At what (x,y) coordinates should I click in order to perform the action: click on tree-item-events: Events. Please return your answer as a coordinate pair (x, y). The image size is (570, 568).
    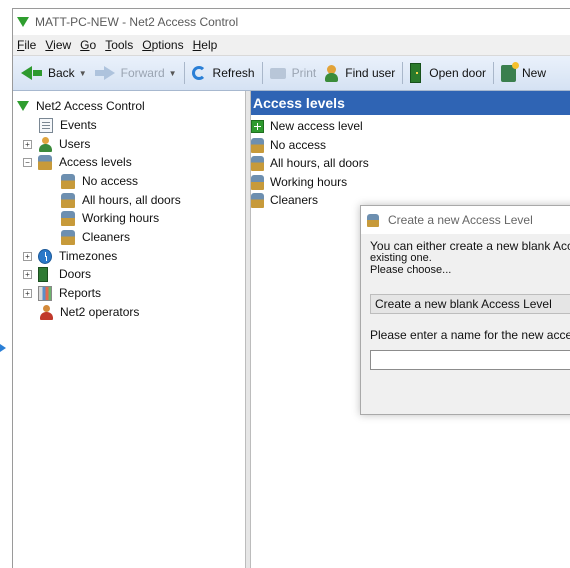
    Looking at the image, I should click on (68, 125).